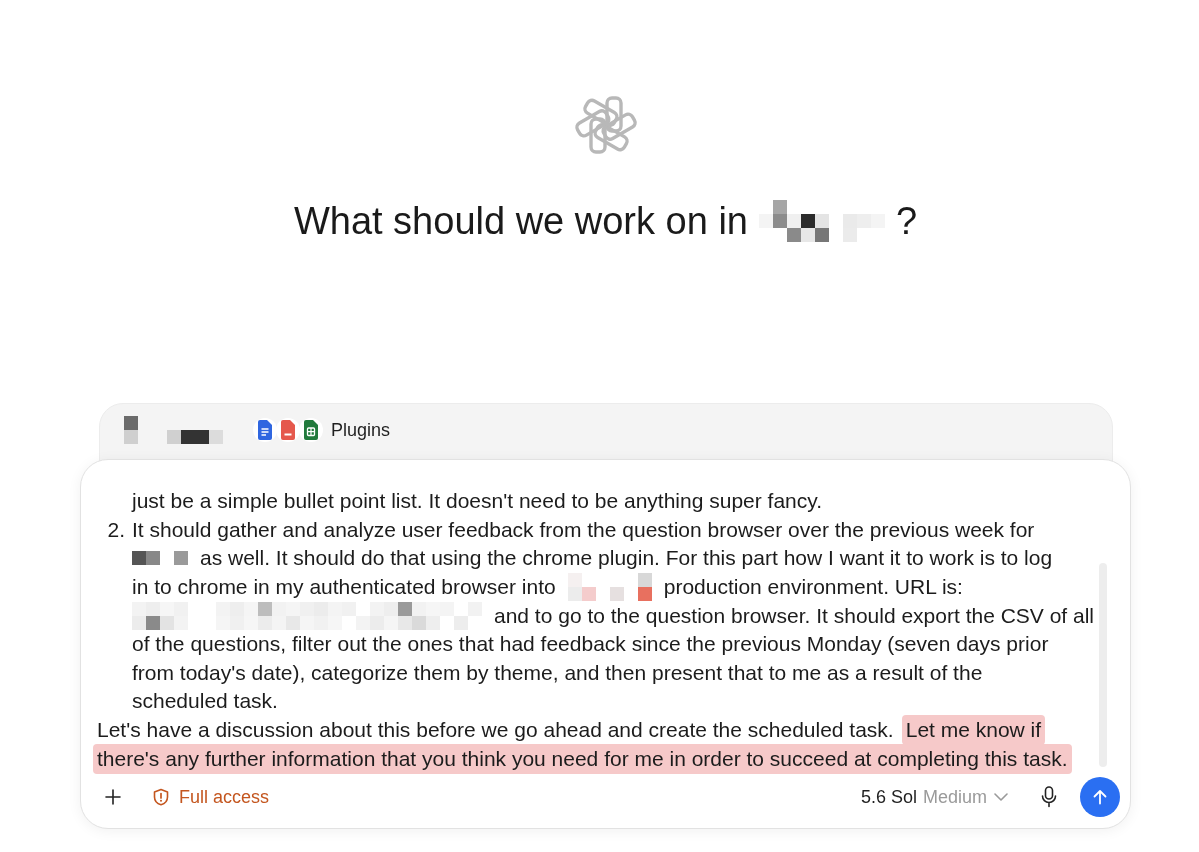  What do you see at coordinates (1001, 797) in the screenshot?
I see `chevron-down-icon` at bounding box center [1001, 797].